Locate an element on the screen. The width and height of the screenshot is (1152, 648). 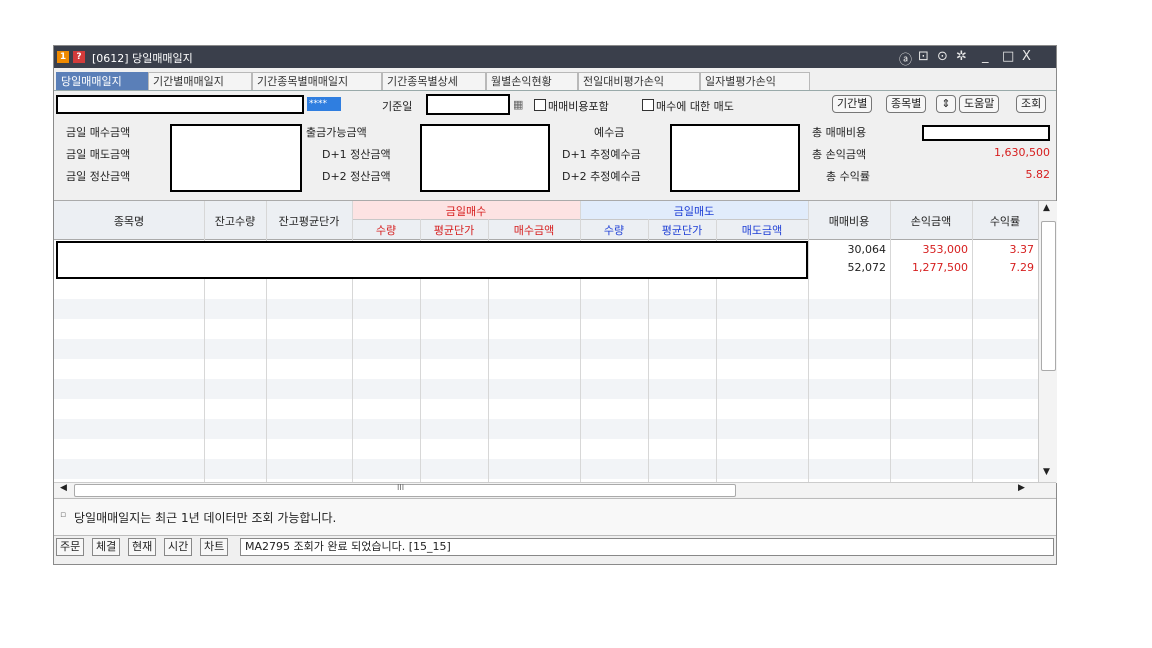
scroll-up-icon: ▲ is located at coordinates (1046, 208).